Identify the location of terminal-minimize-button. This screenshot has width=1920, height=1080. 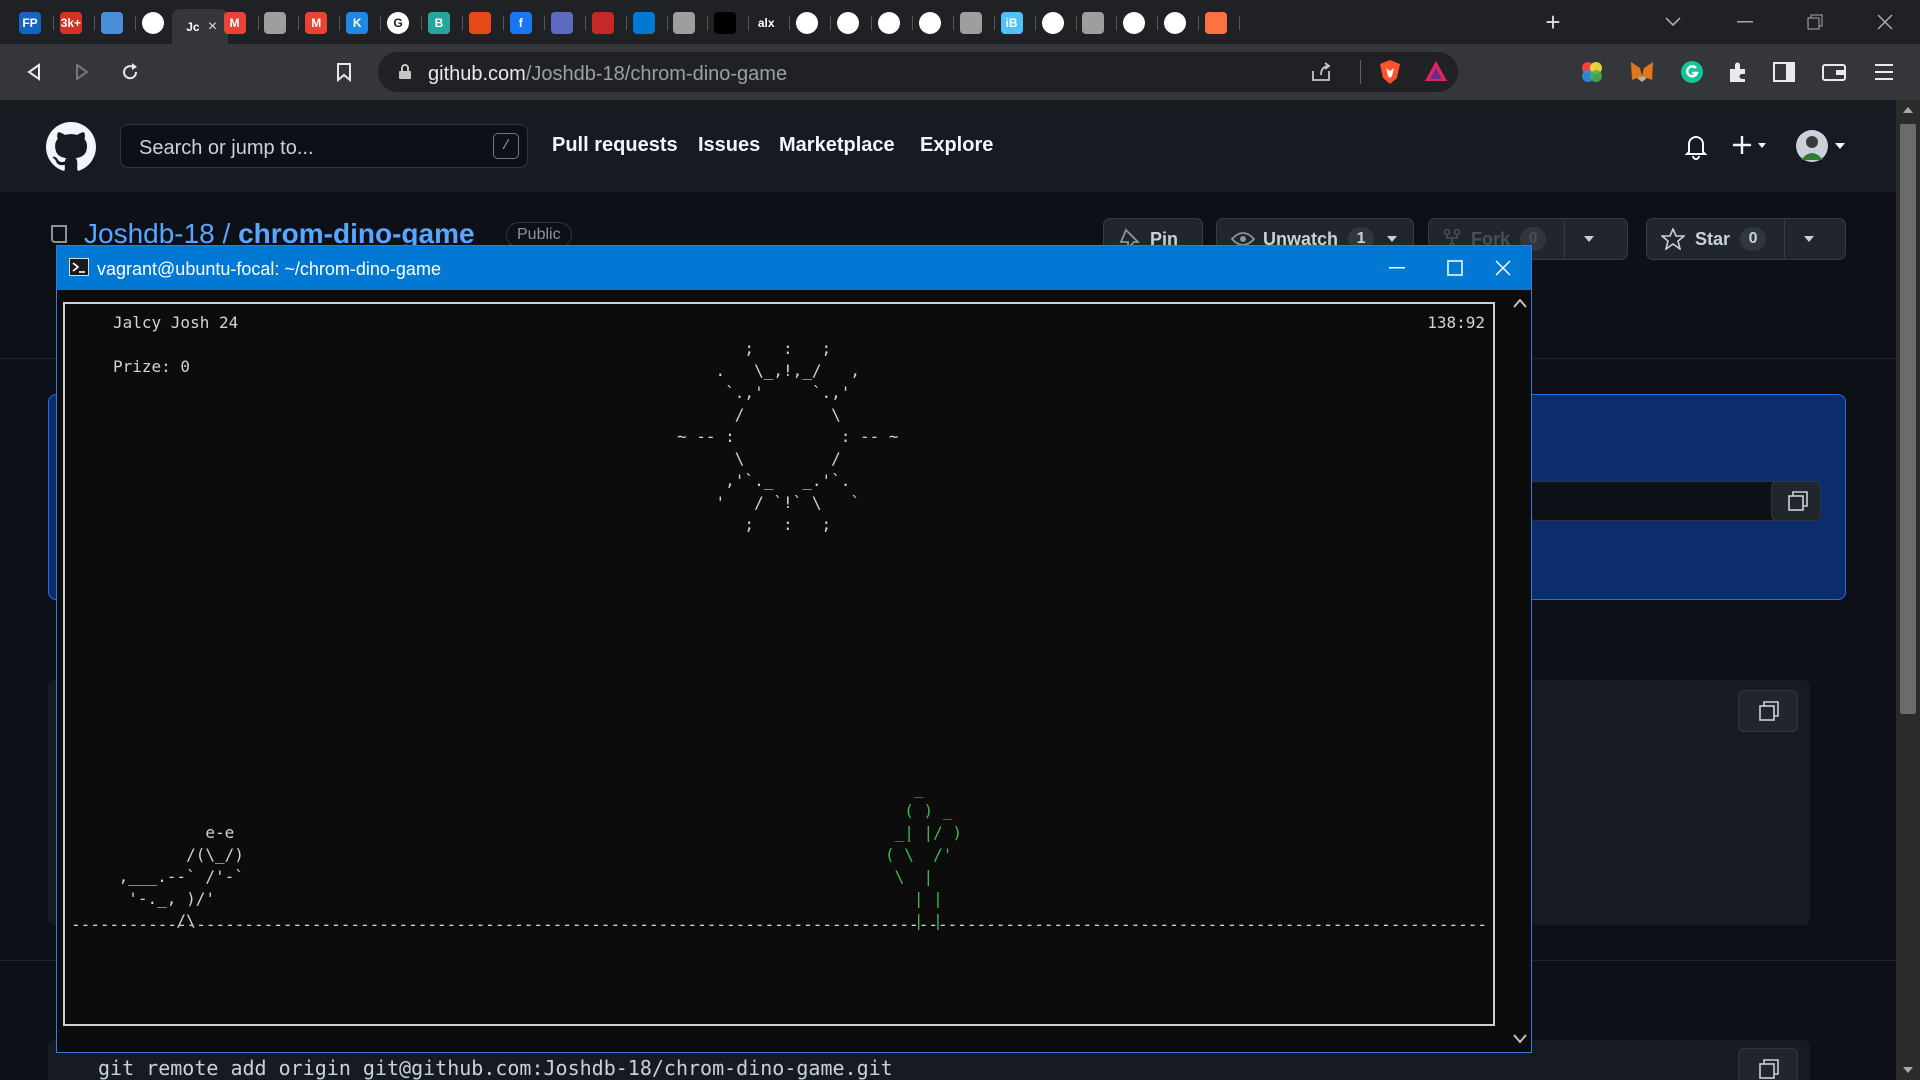
(1397, 268).